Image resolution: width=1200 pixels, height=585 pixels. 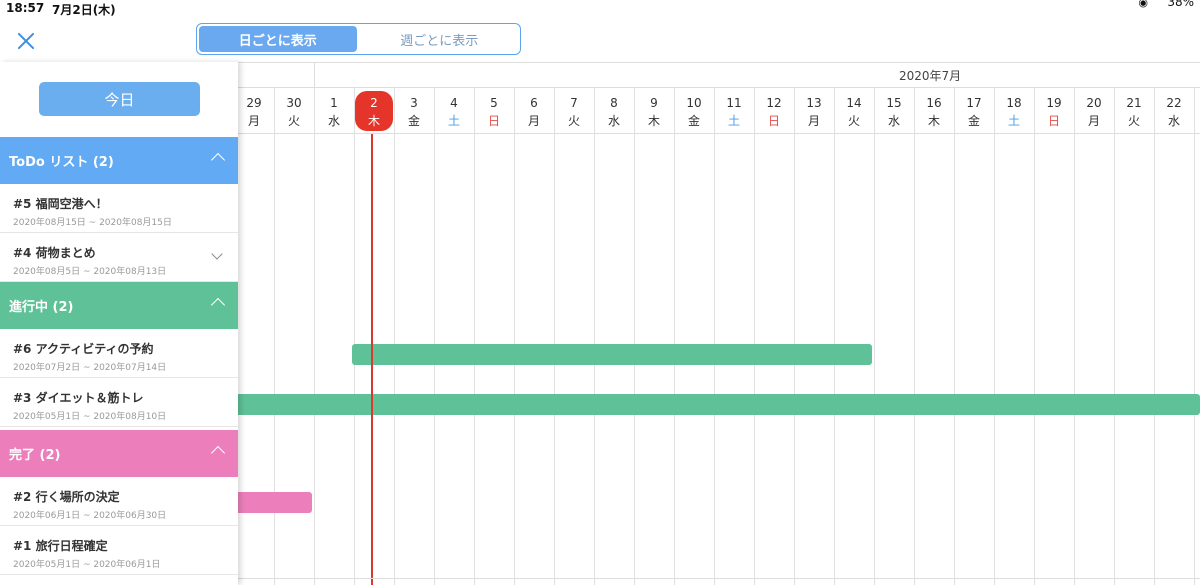 I want to click on day-cell: 17 金, so click(x=974, y=111).